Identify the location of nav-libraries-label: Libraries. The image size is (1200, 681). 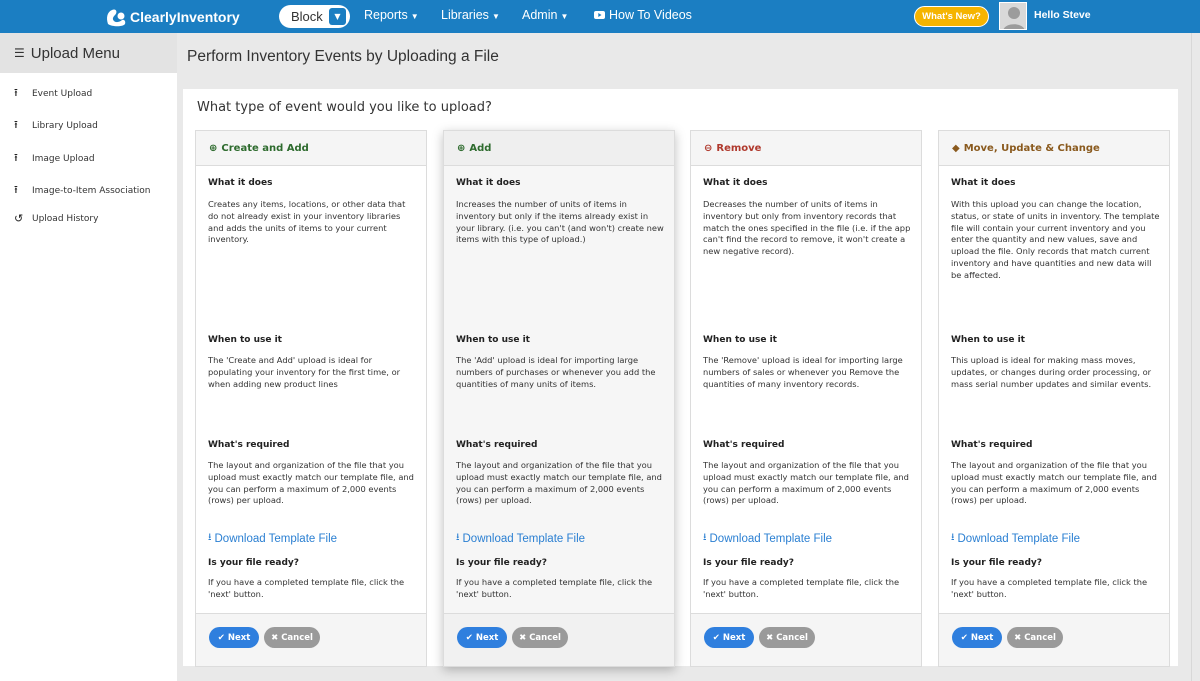
(465, 15).